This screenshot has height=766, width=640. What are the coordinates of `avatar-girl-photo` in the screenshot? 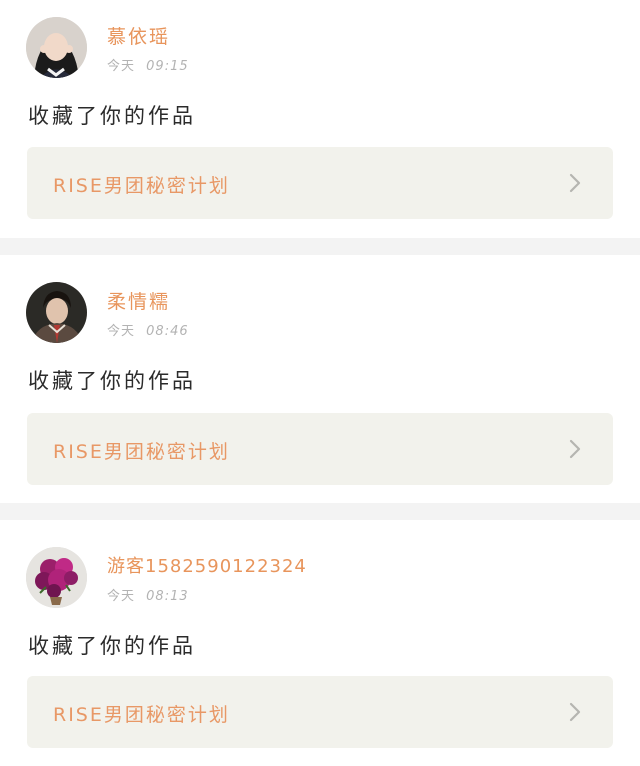 It's located at (56, 47).